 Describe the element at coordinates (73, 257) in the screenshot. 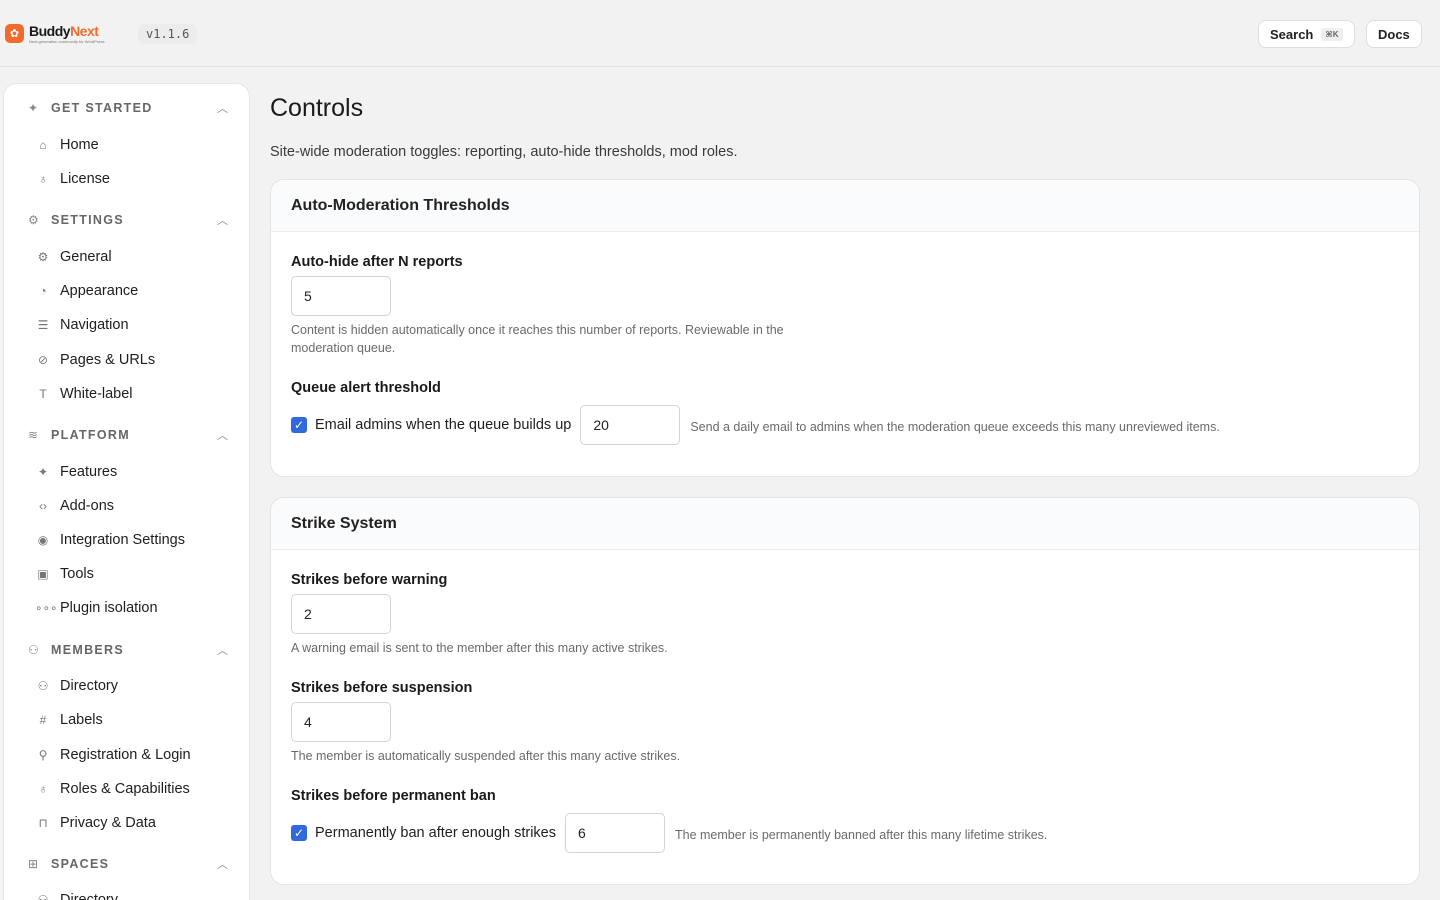

I see `sidebar-item-general: ⚙ General` at that location.